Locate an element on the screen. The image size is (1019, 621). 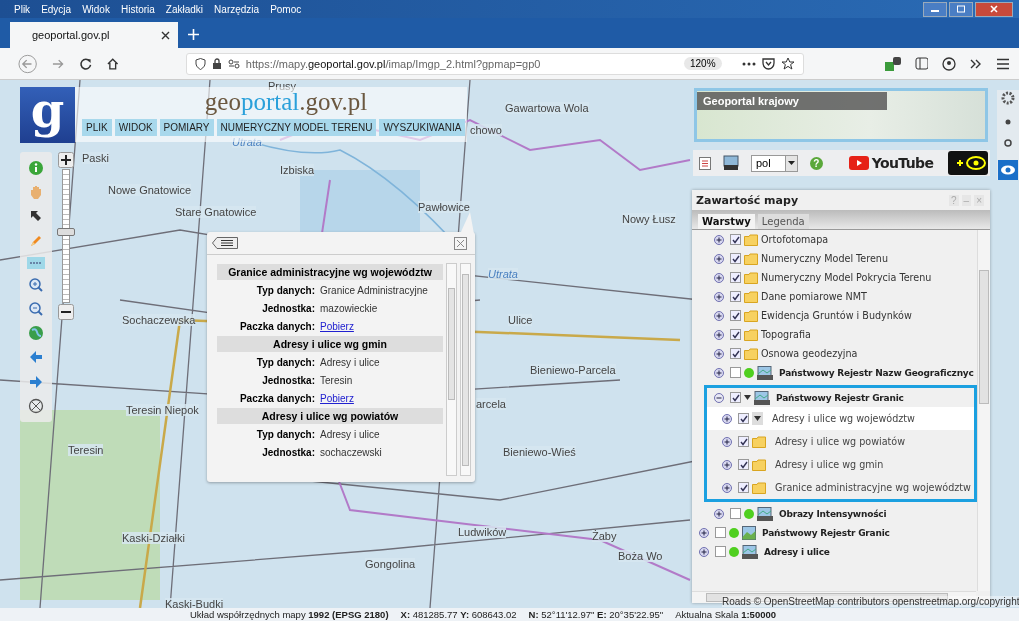
overview-map: Geoportal krajowy is located at coordinates (841, 115).